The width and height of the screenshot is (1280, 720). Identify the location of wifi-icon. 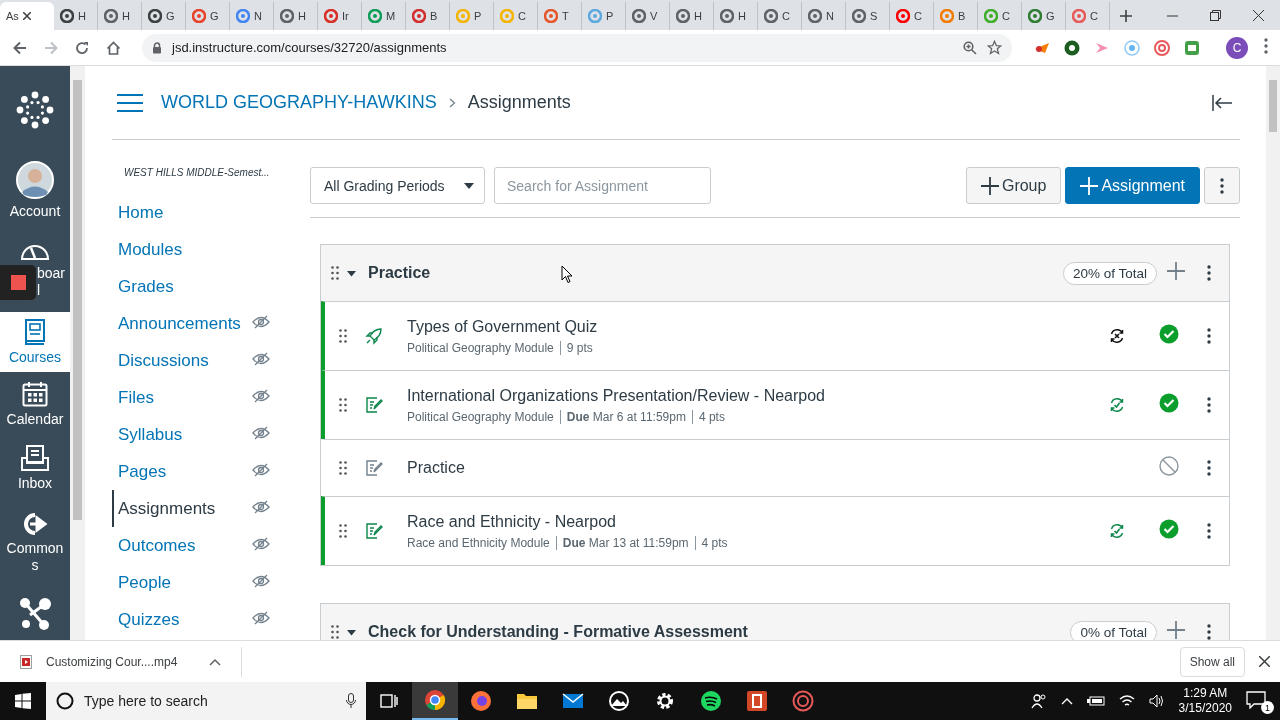
(1126, 701).